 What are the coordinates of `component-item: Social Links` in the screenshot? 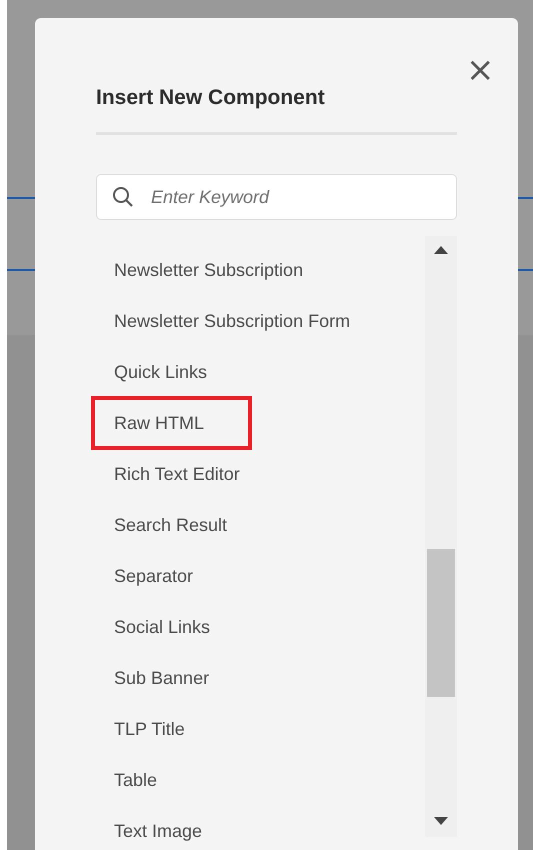 It's located at (174, 627).